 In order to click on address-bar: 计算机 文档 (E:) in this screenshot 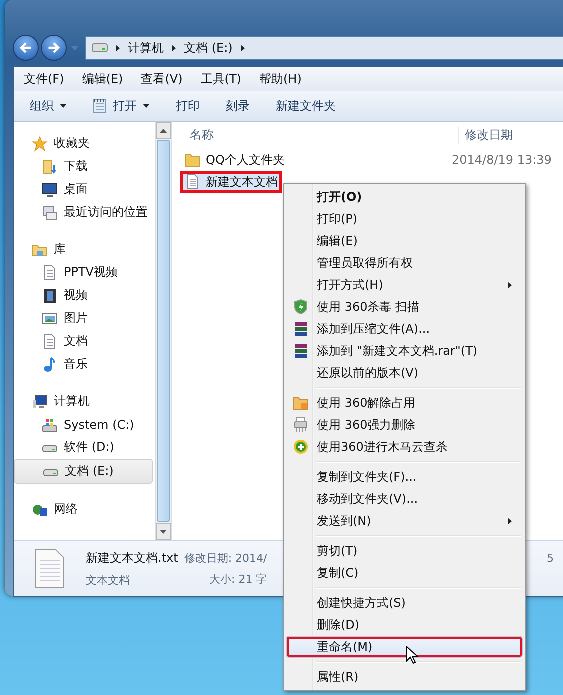, I will do `click(324, 48)`.